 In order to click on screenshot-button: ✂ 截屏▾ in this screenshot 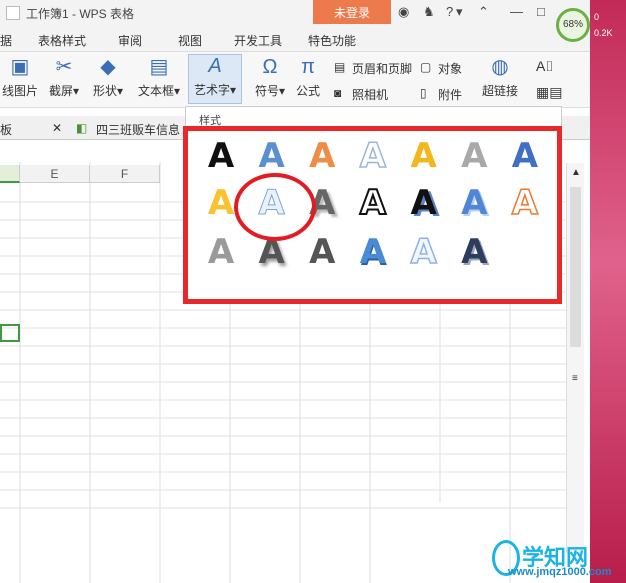, I will do `click(64, 77)`.